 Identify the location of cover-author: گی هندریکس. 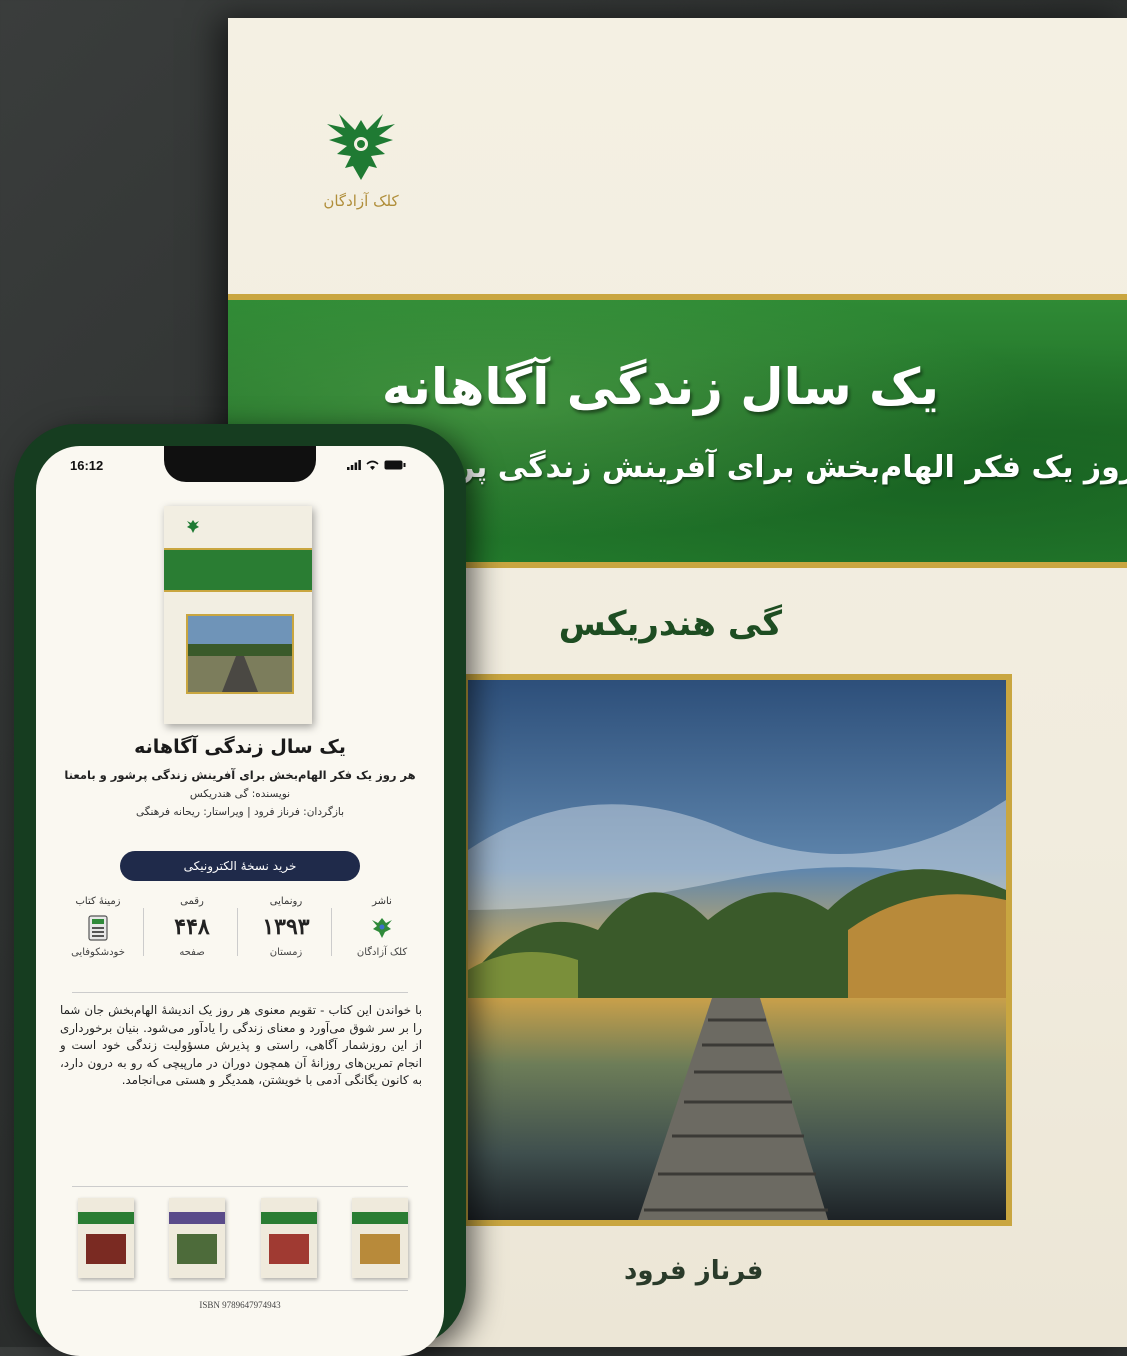
(670, 624).